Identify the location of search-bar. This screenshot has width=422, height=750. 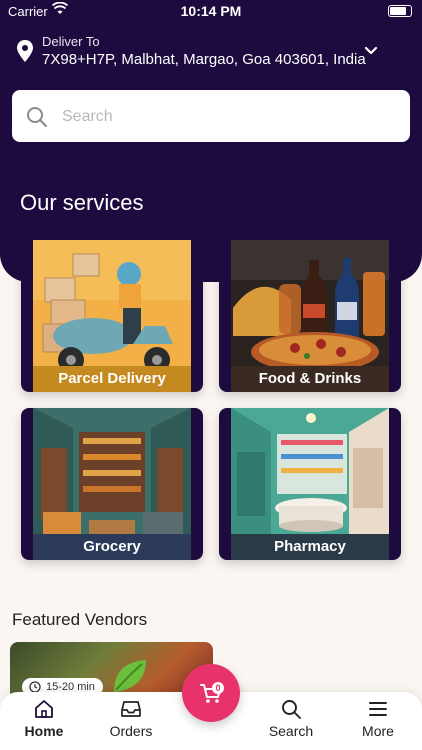
(211, 117).